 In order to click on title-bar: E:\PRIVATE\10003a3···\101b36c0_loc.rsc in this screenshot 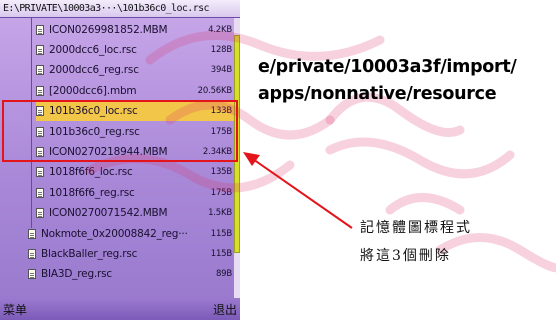, I will do `click(120, 9)`.